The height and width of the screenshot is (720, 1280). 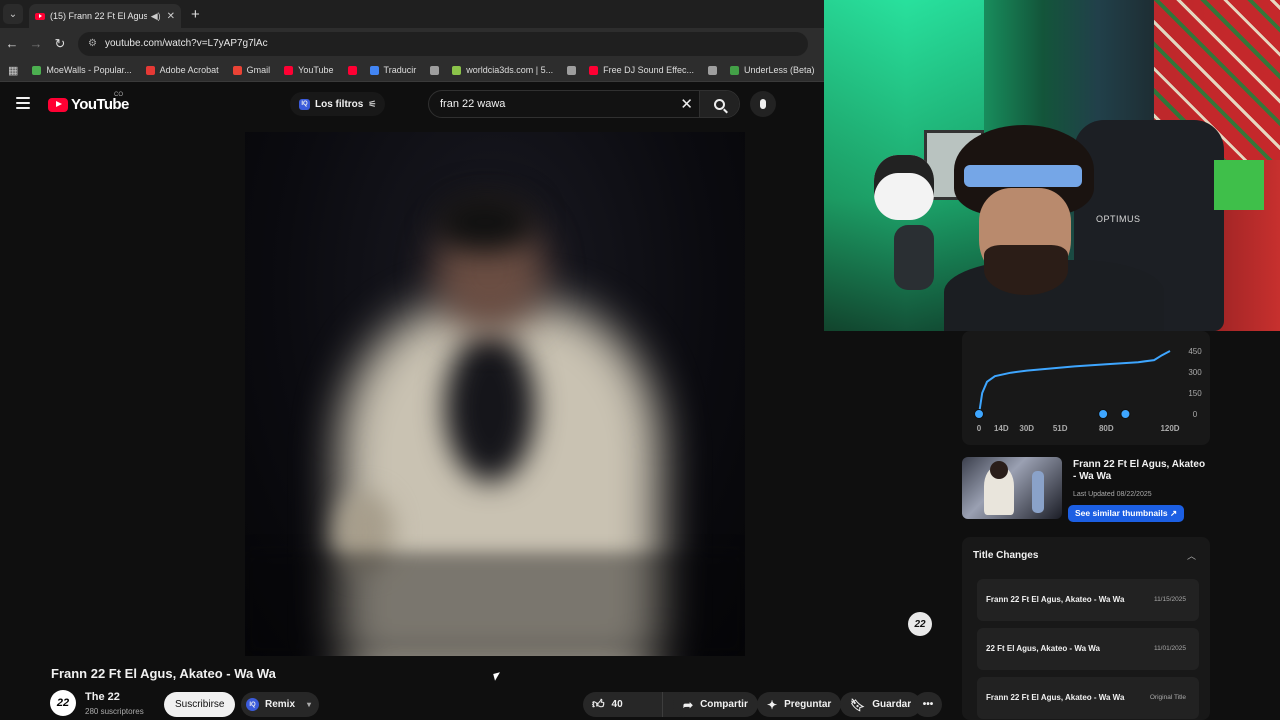 I want to click on bookmark-item: Adobe Acrobat, so click(x=182, y=70).